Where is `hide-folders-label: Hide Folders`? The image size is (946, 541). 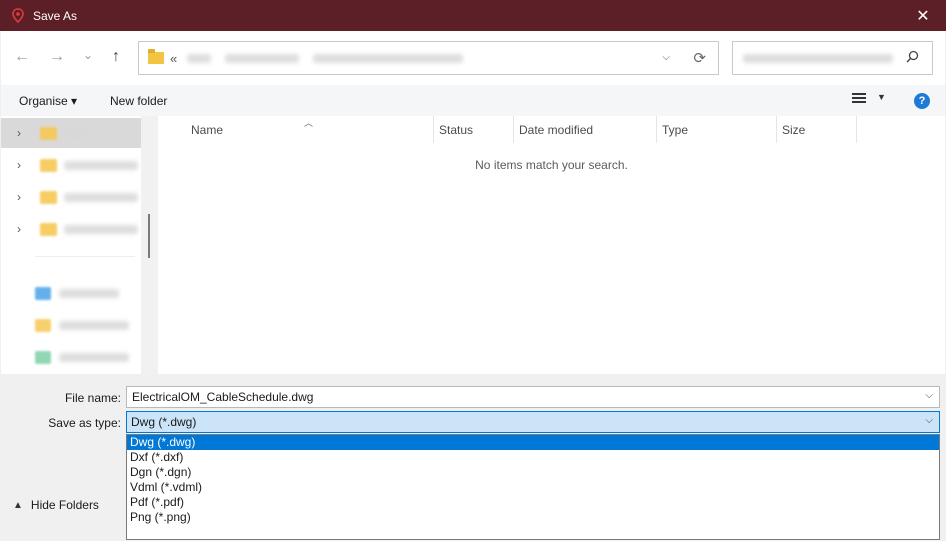 hide-folders-label: Hide Folders is located at coordinates (64, 505).